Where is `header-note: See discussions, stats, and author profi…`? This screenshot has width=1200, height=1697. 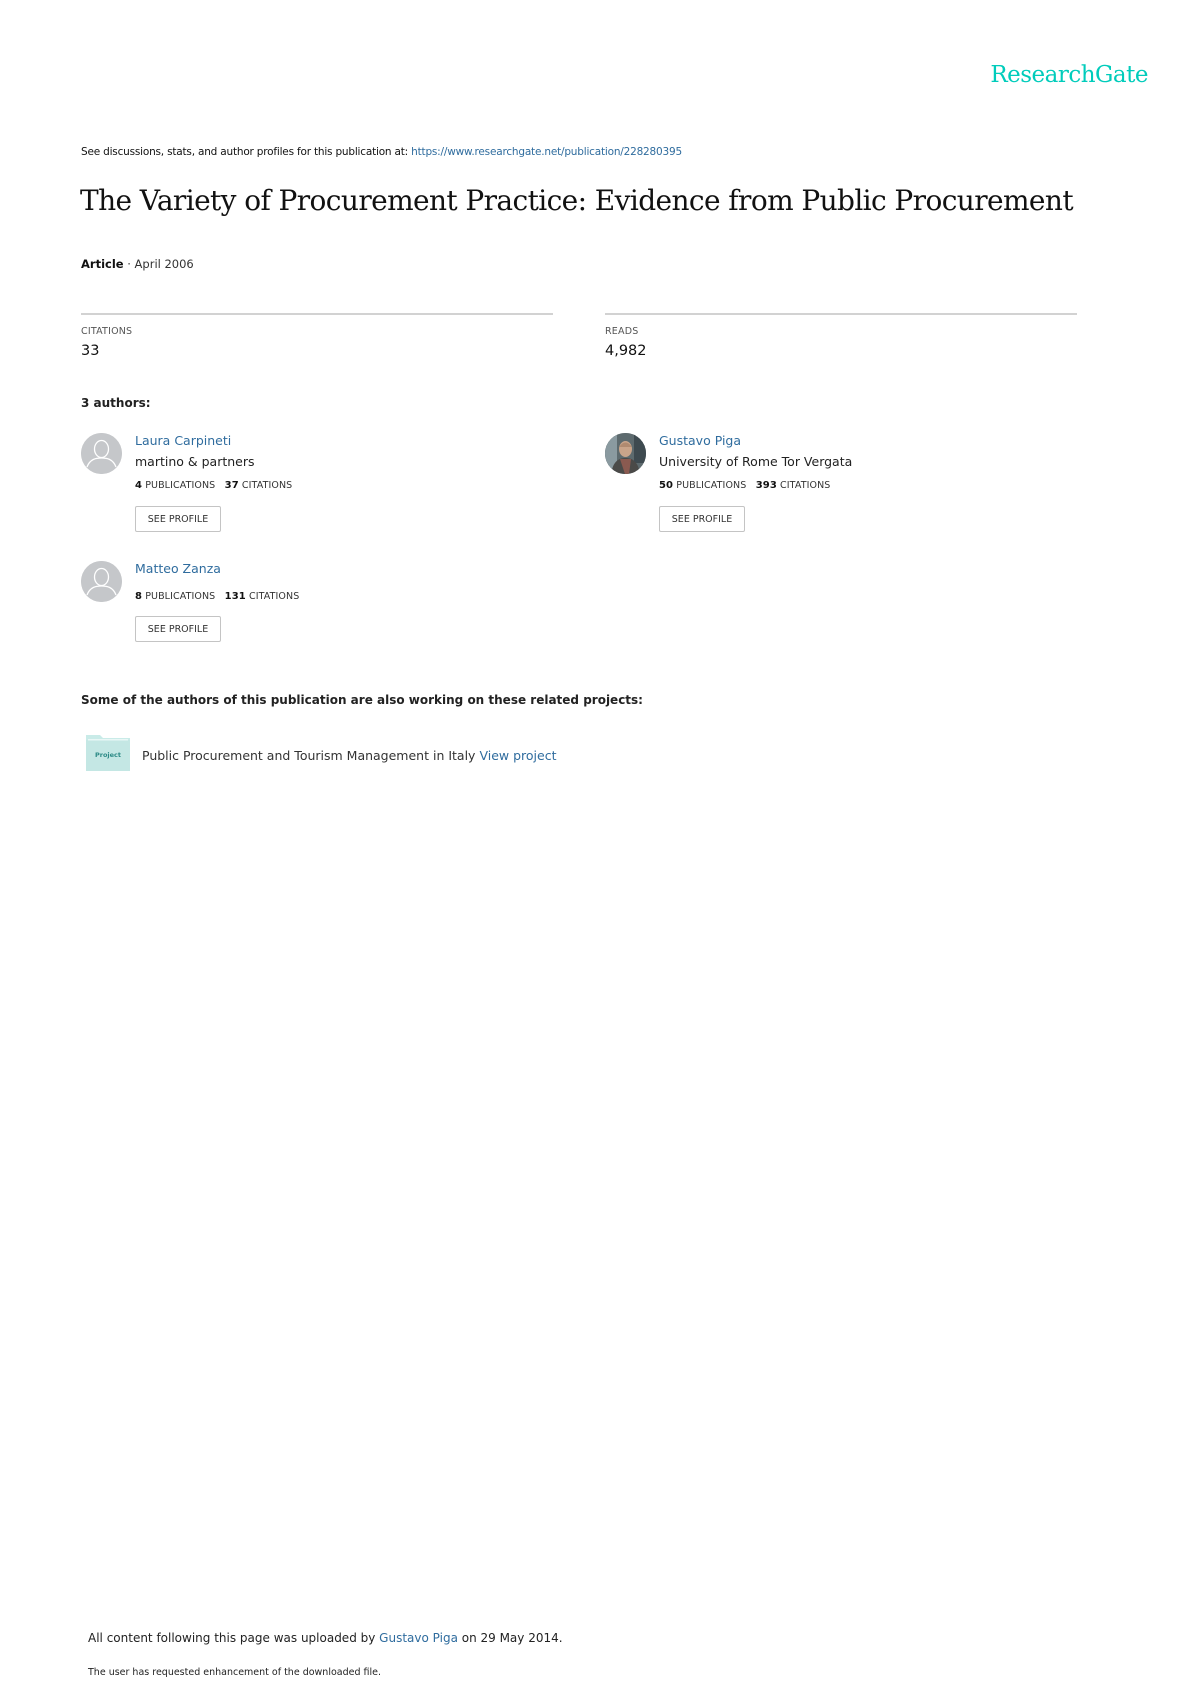 header-note: See discussions, stats, and author profi… is located at coordinates (381, 152).